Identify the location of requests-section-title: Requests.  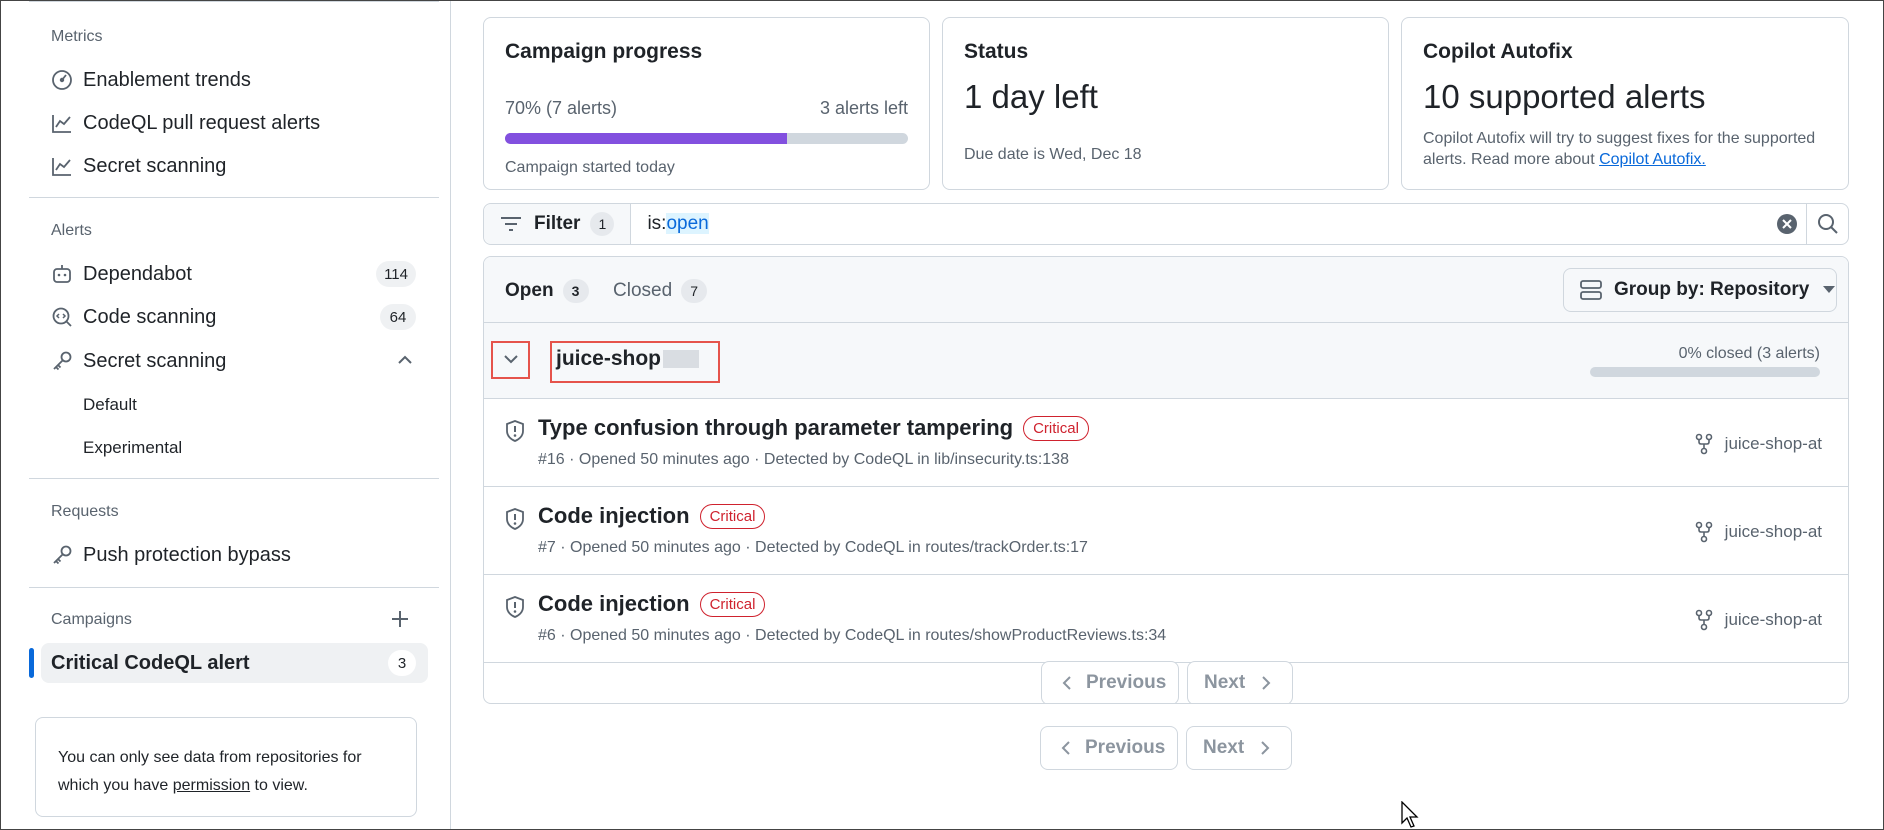
(85, 511).